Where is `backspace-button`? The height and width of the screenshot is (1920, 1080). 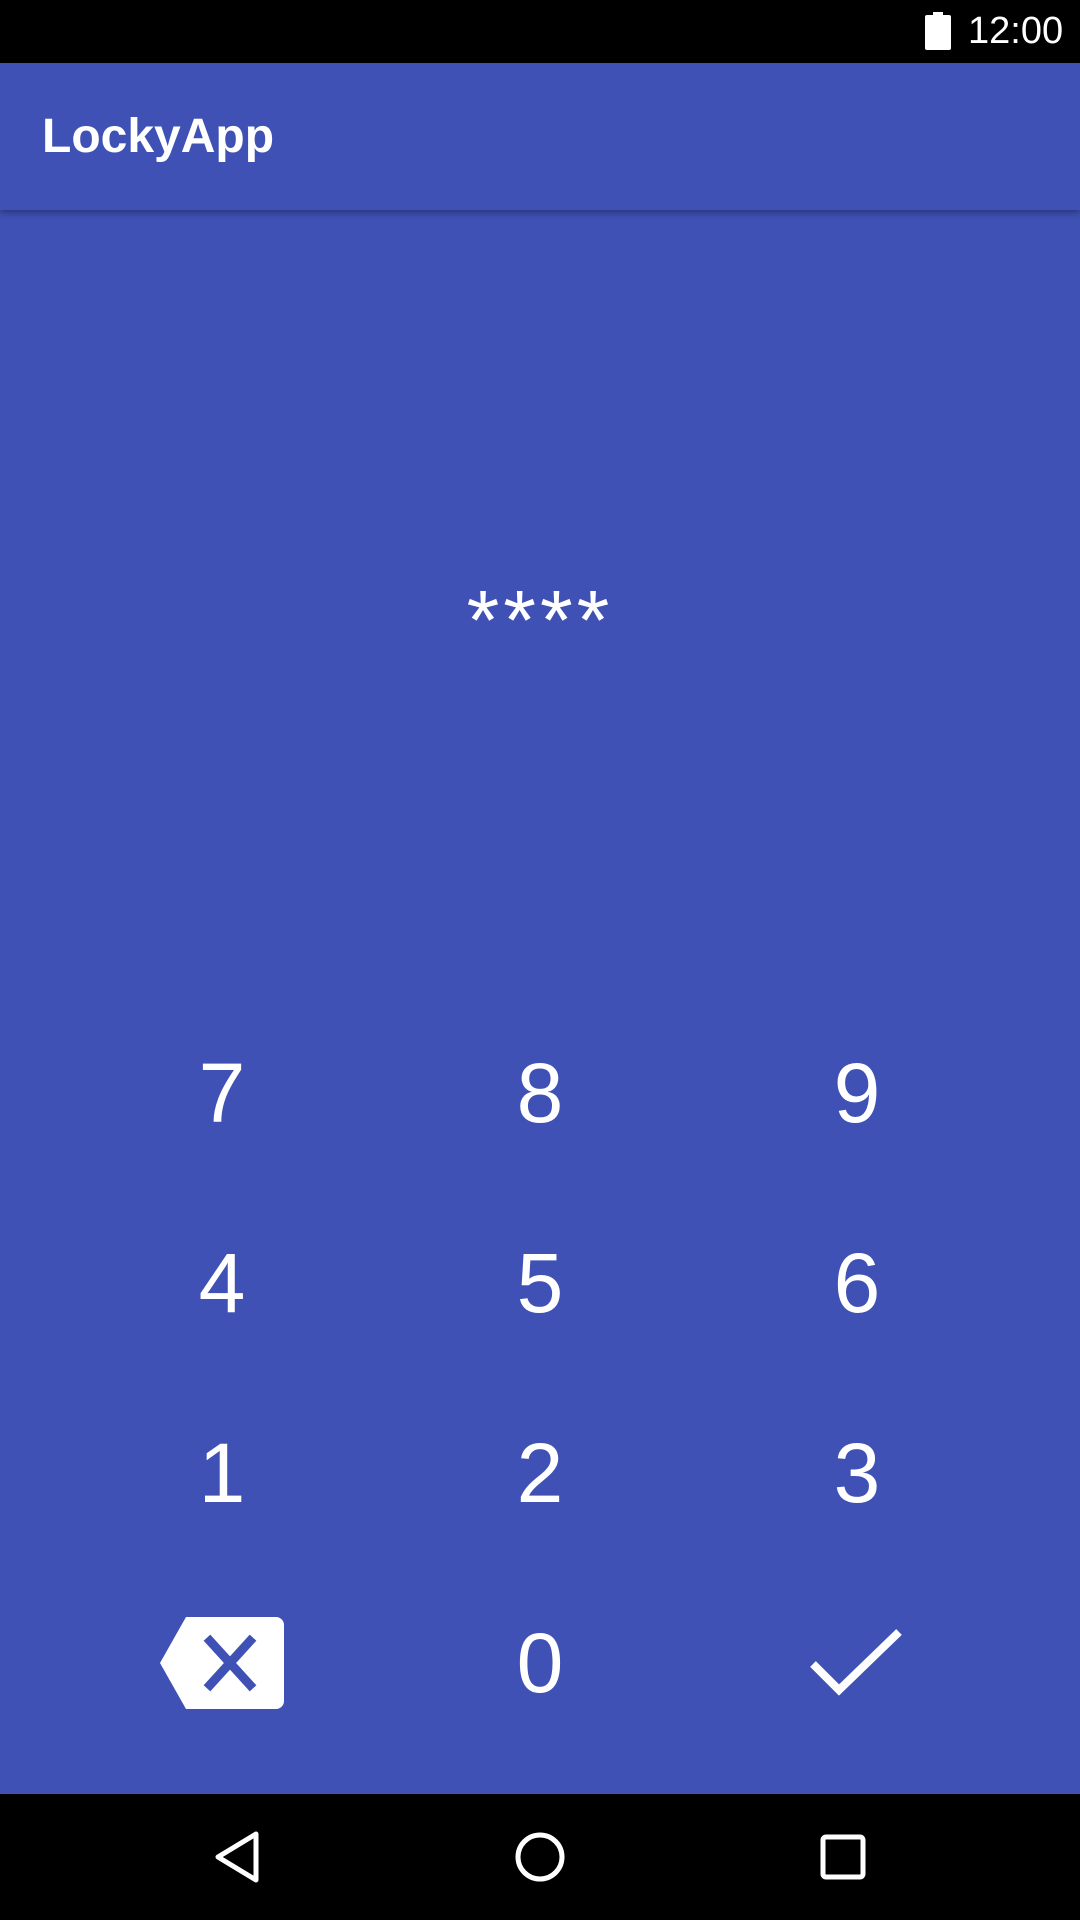
backspace-button is located at coordinates (222, 1663).